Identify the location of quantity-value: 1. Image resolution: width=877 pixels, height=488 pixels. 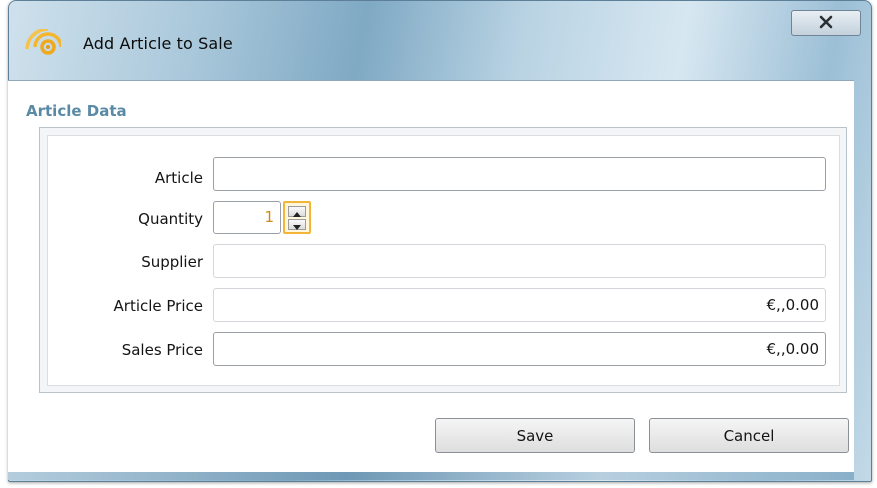
(269, 217).